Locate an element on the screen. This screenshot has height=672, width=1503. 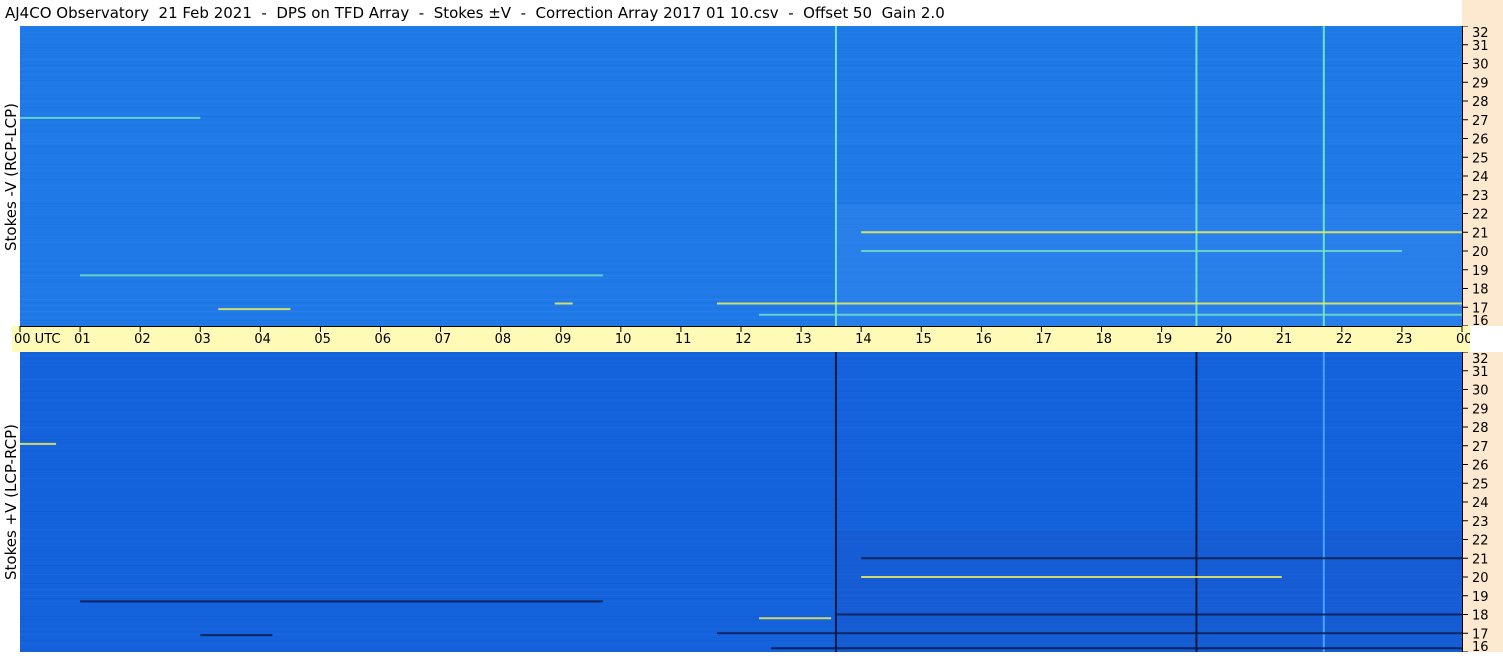
time-tick-label: 06 is located at coordinates (383, 339).